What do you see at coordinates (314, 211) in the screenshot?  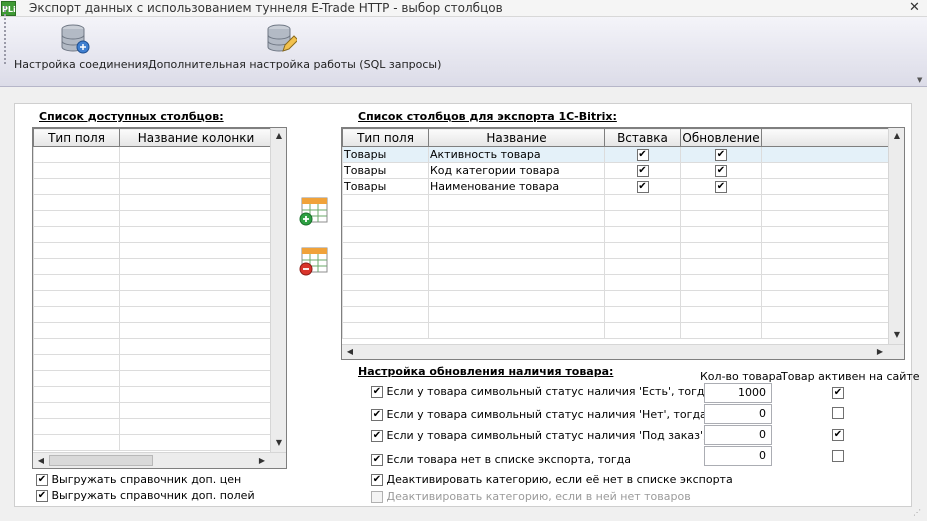 I see `add-column-button` at bounding box center [314, 211].